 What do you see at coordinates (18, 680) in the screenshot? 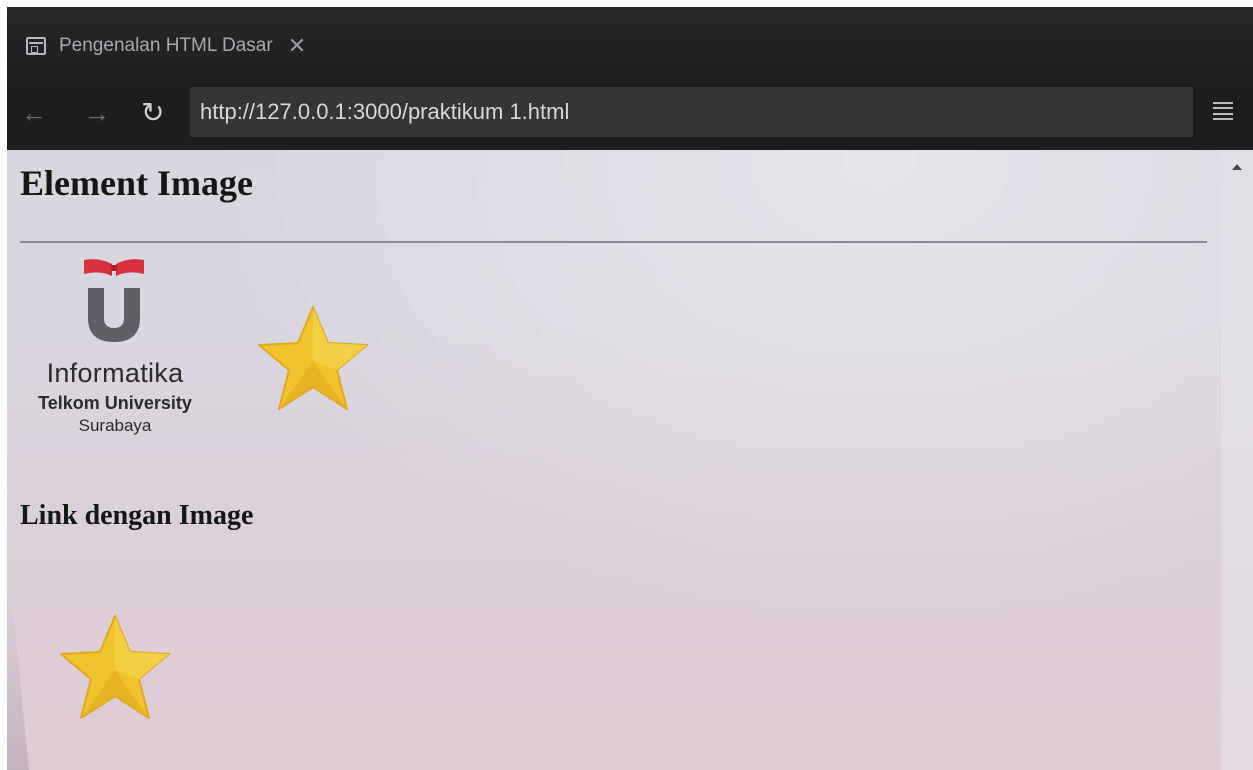
I see `background-decoration` at bounding box center [18, 680].